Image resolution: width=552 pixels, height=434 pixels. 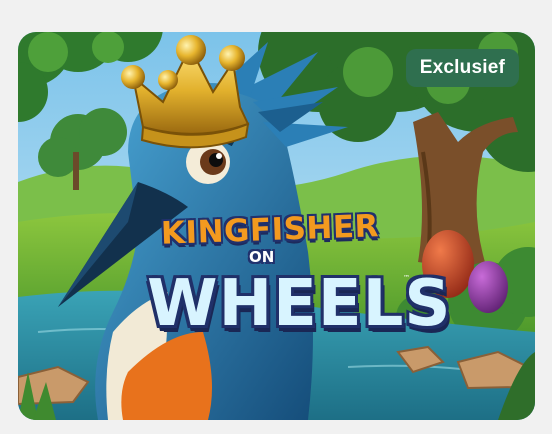 I want to click on logo-trademark: ™, so click(x=406, y=278).